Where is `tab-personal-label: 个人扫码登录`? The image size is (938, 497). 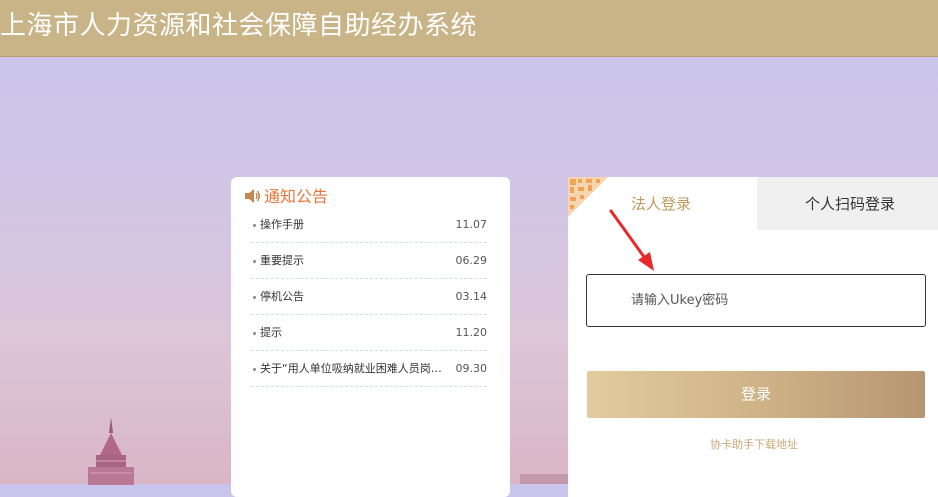
tab-personal-label: 个人扫码登录 is located at coordinates (850, 204).